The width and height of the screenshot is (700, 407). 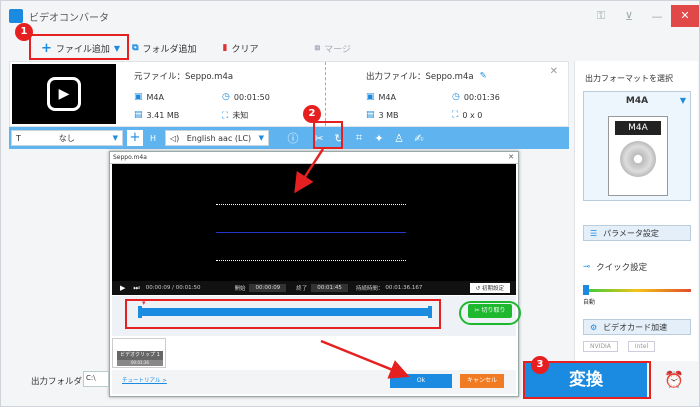 I want to click on arrow-to-ok, so click(x=365, y=359).